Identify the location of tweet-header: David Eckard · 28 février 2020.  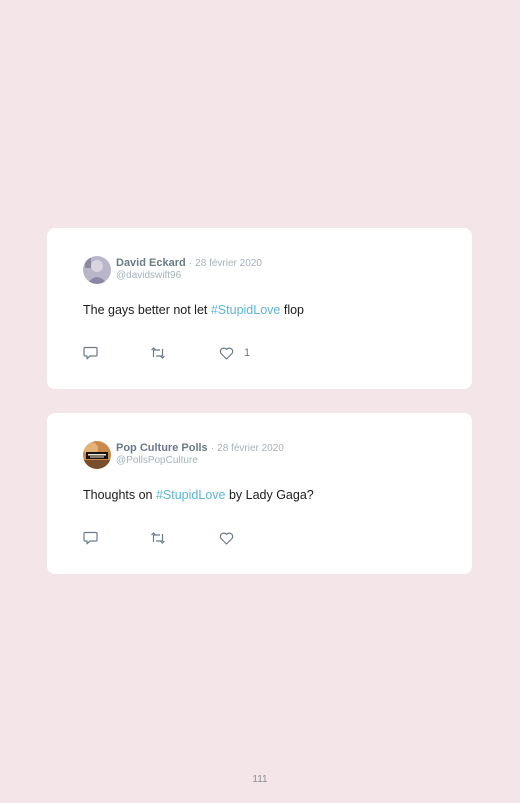
(189, 263).